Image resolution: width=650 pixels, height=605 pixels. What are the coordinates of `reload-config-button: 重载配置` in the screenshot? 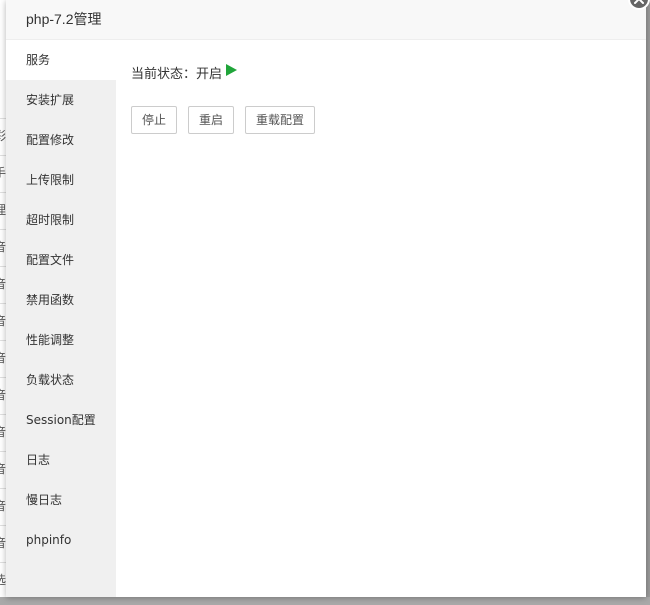 It's located at (280, 120).